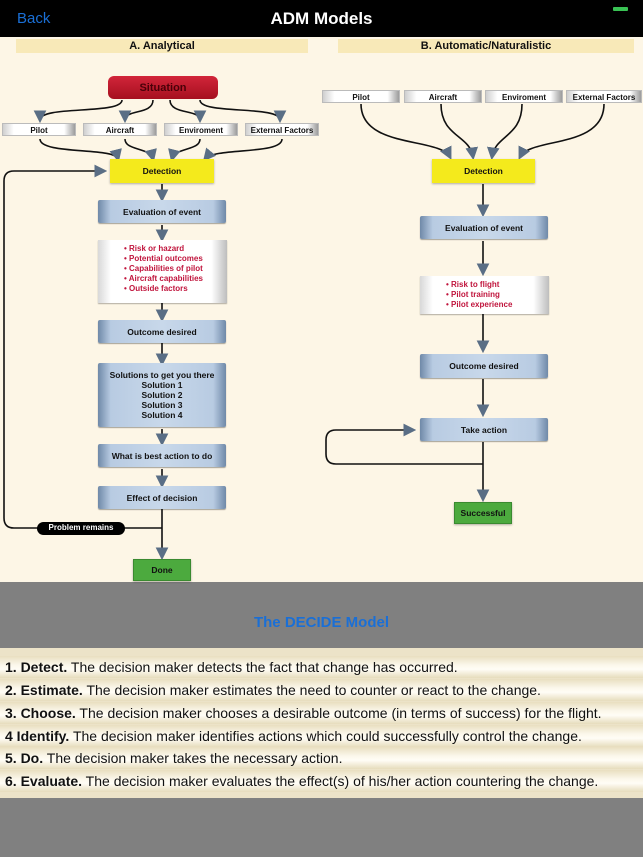  I want to click on nav-bar: Back ADM Models, so click(321, 18).